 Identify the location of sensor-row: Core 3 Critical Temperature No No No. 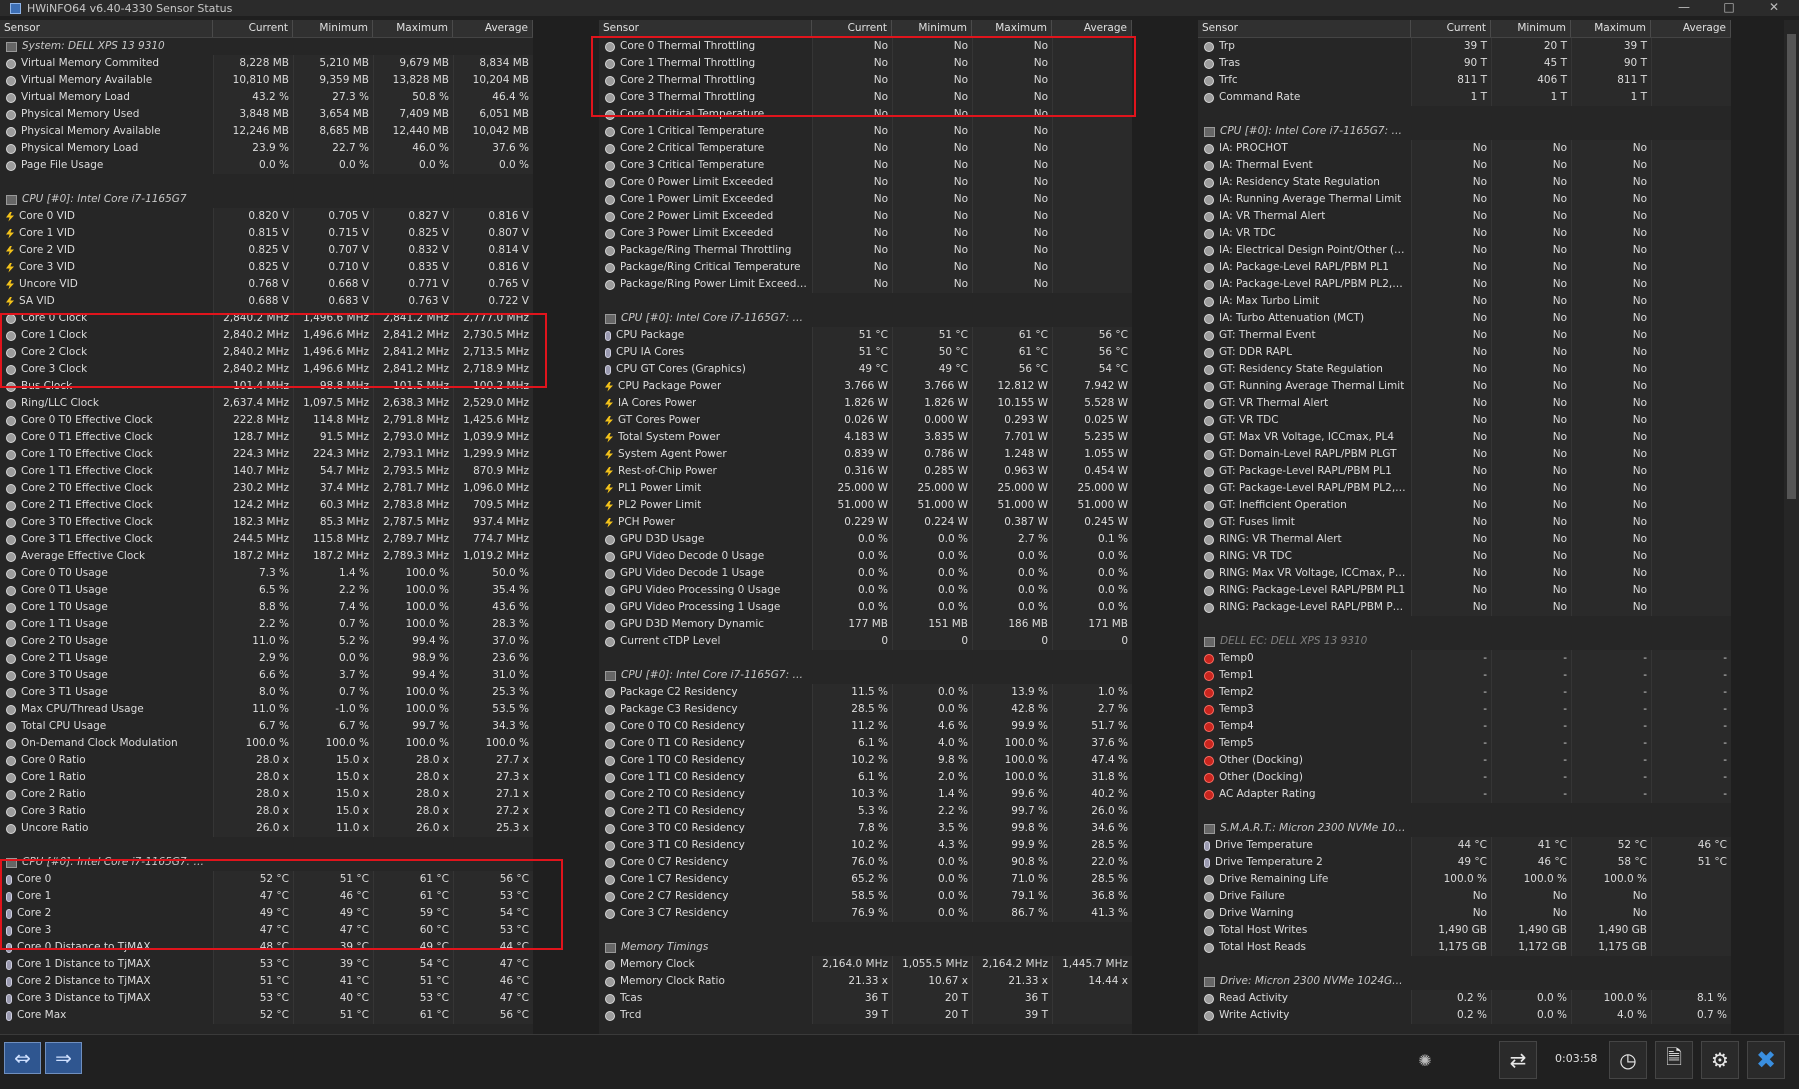
(865, 165).